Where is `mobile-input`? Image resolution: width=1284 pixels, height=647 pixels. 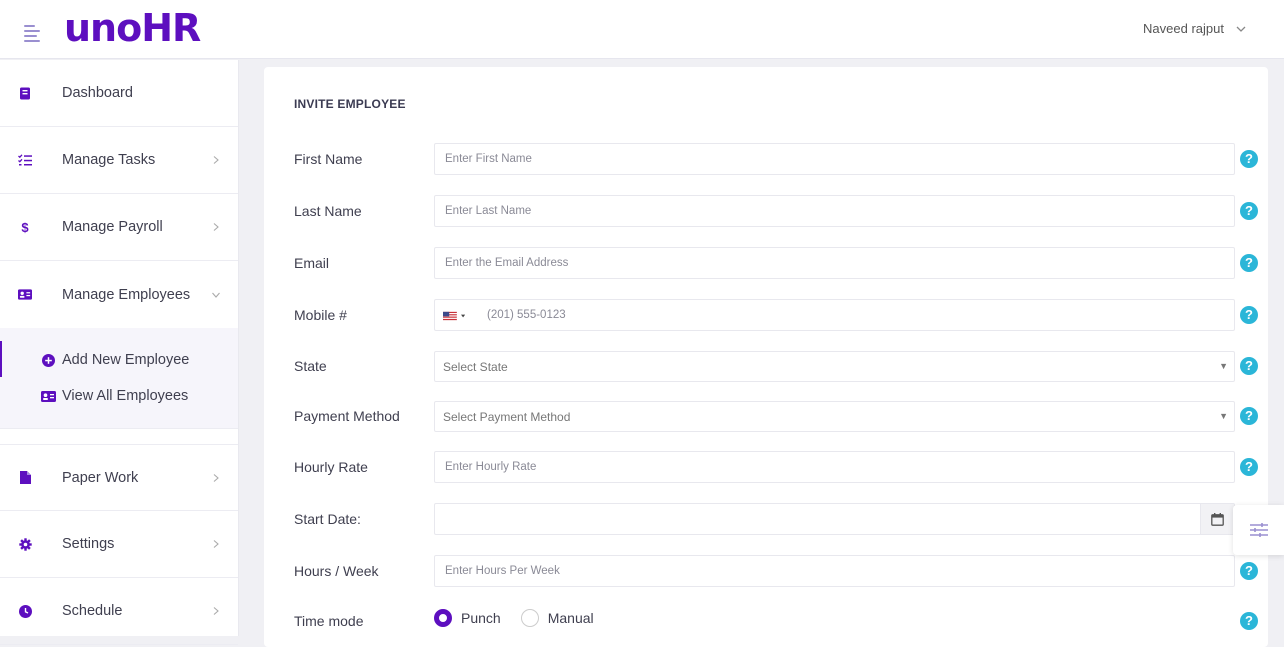 mobile-input is located at coordinates (856, 315).